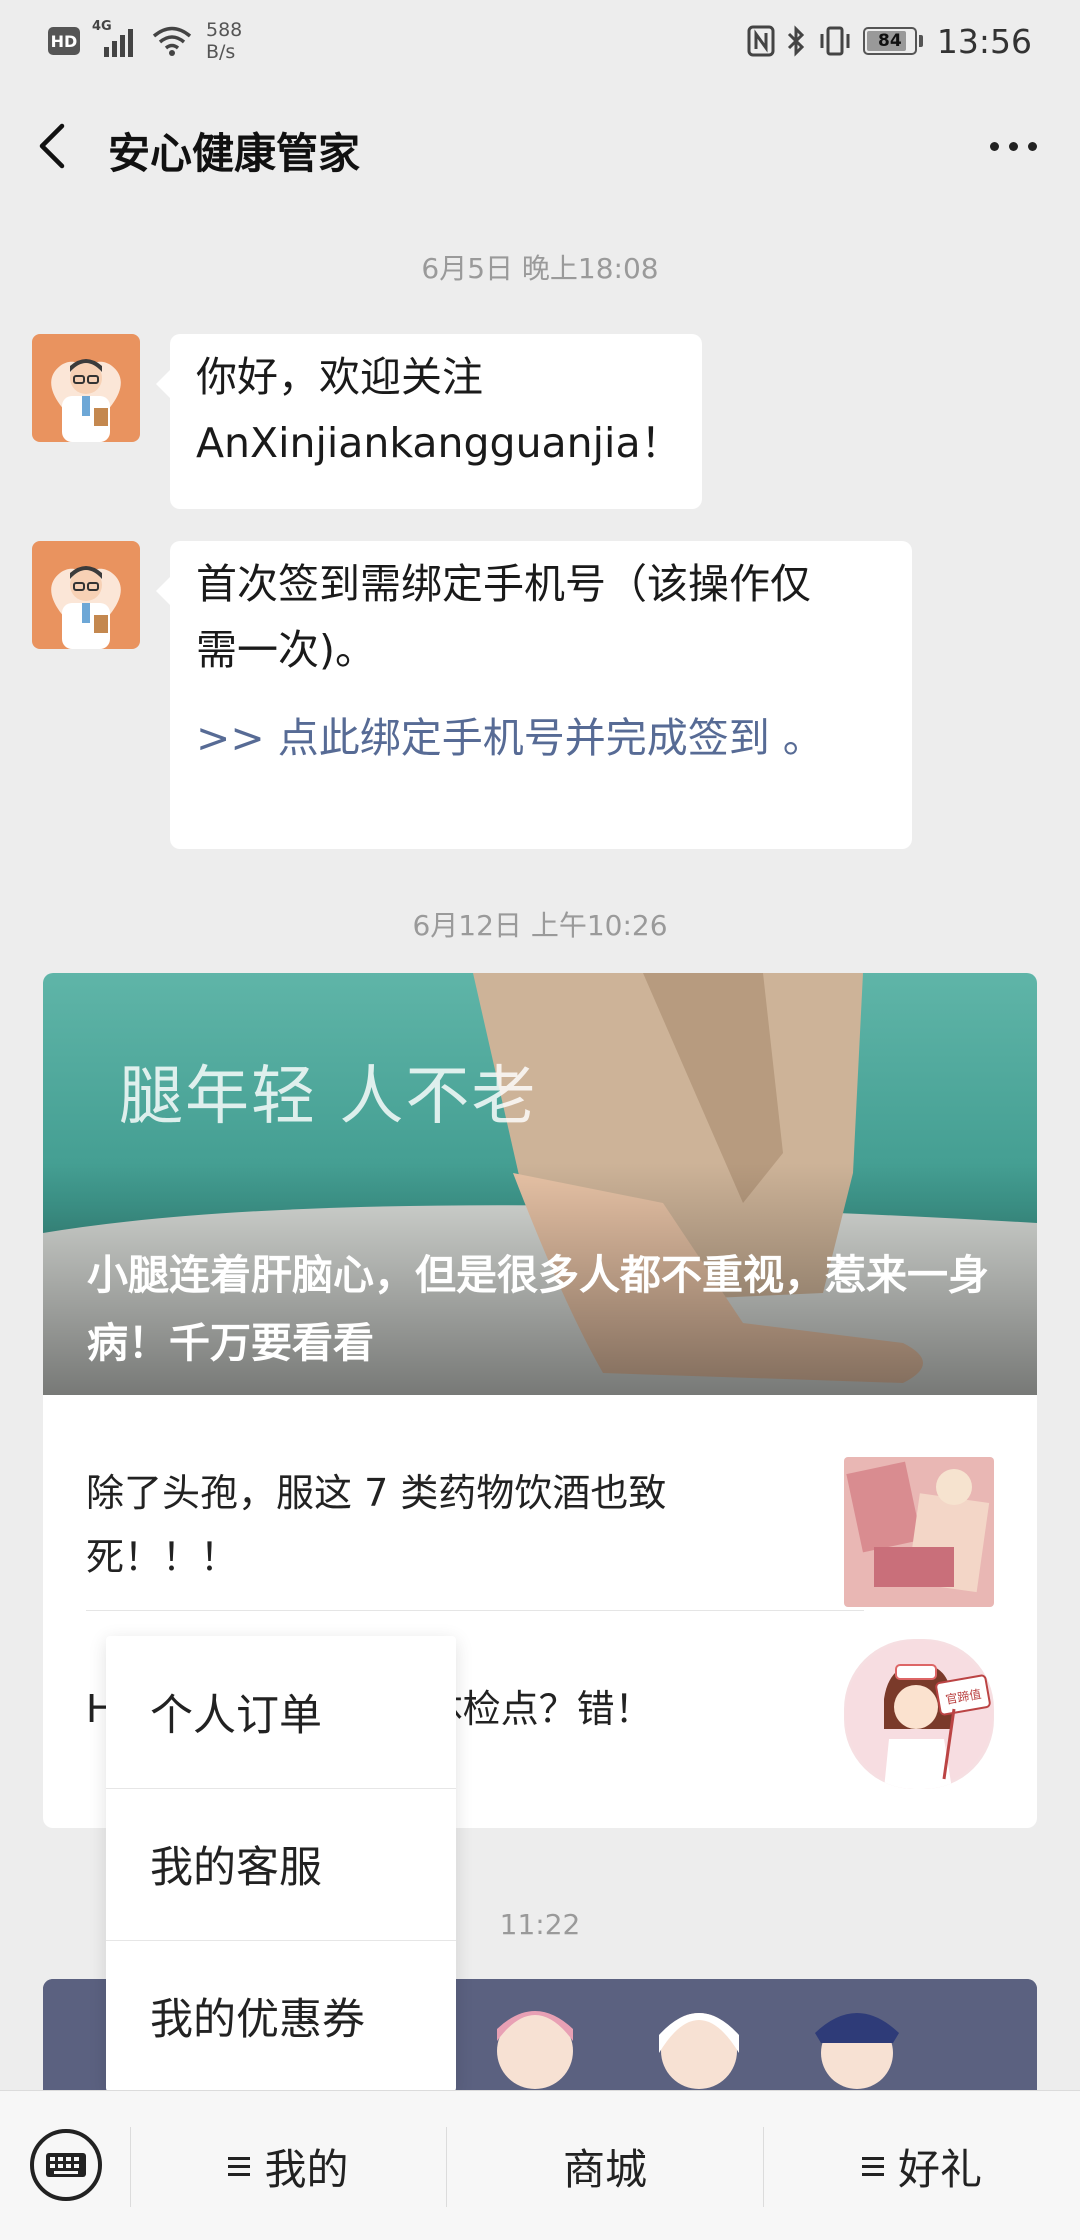 The image size is (1080, 2240). What do you see at coordinates (475, 1610) in the screenshot?
I see `divider` at bounding box center [475, 1610].